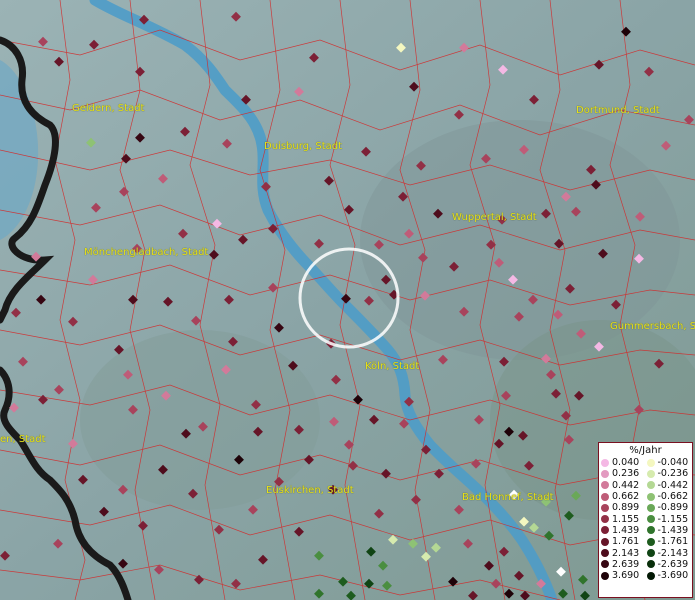 Image resolution: width=695 pixels, height=600 pixels. I want to click on legend-entry: -0.040, so click(669, 463).